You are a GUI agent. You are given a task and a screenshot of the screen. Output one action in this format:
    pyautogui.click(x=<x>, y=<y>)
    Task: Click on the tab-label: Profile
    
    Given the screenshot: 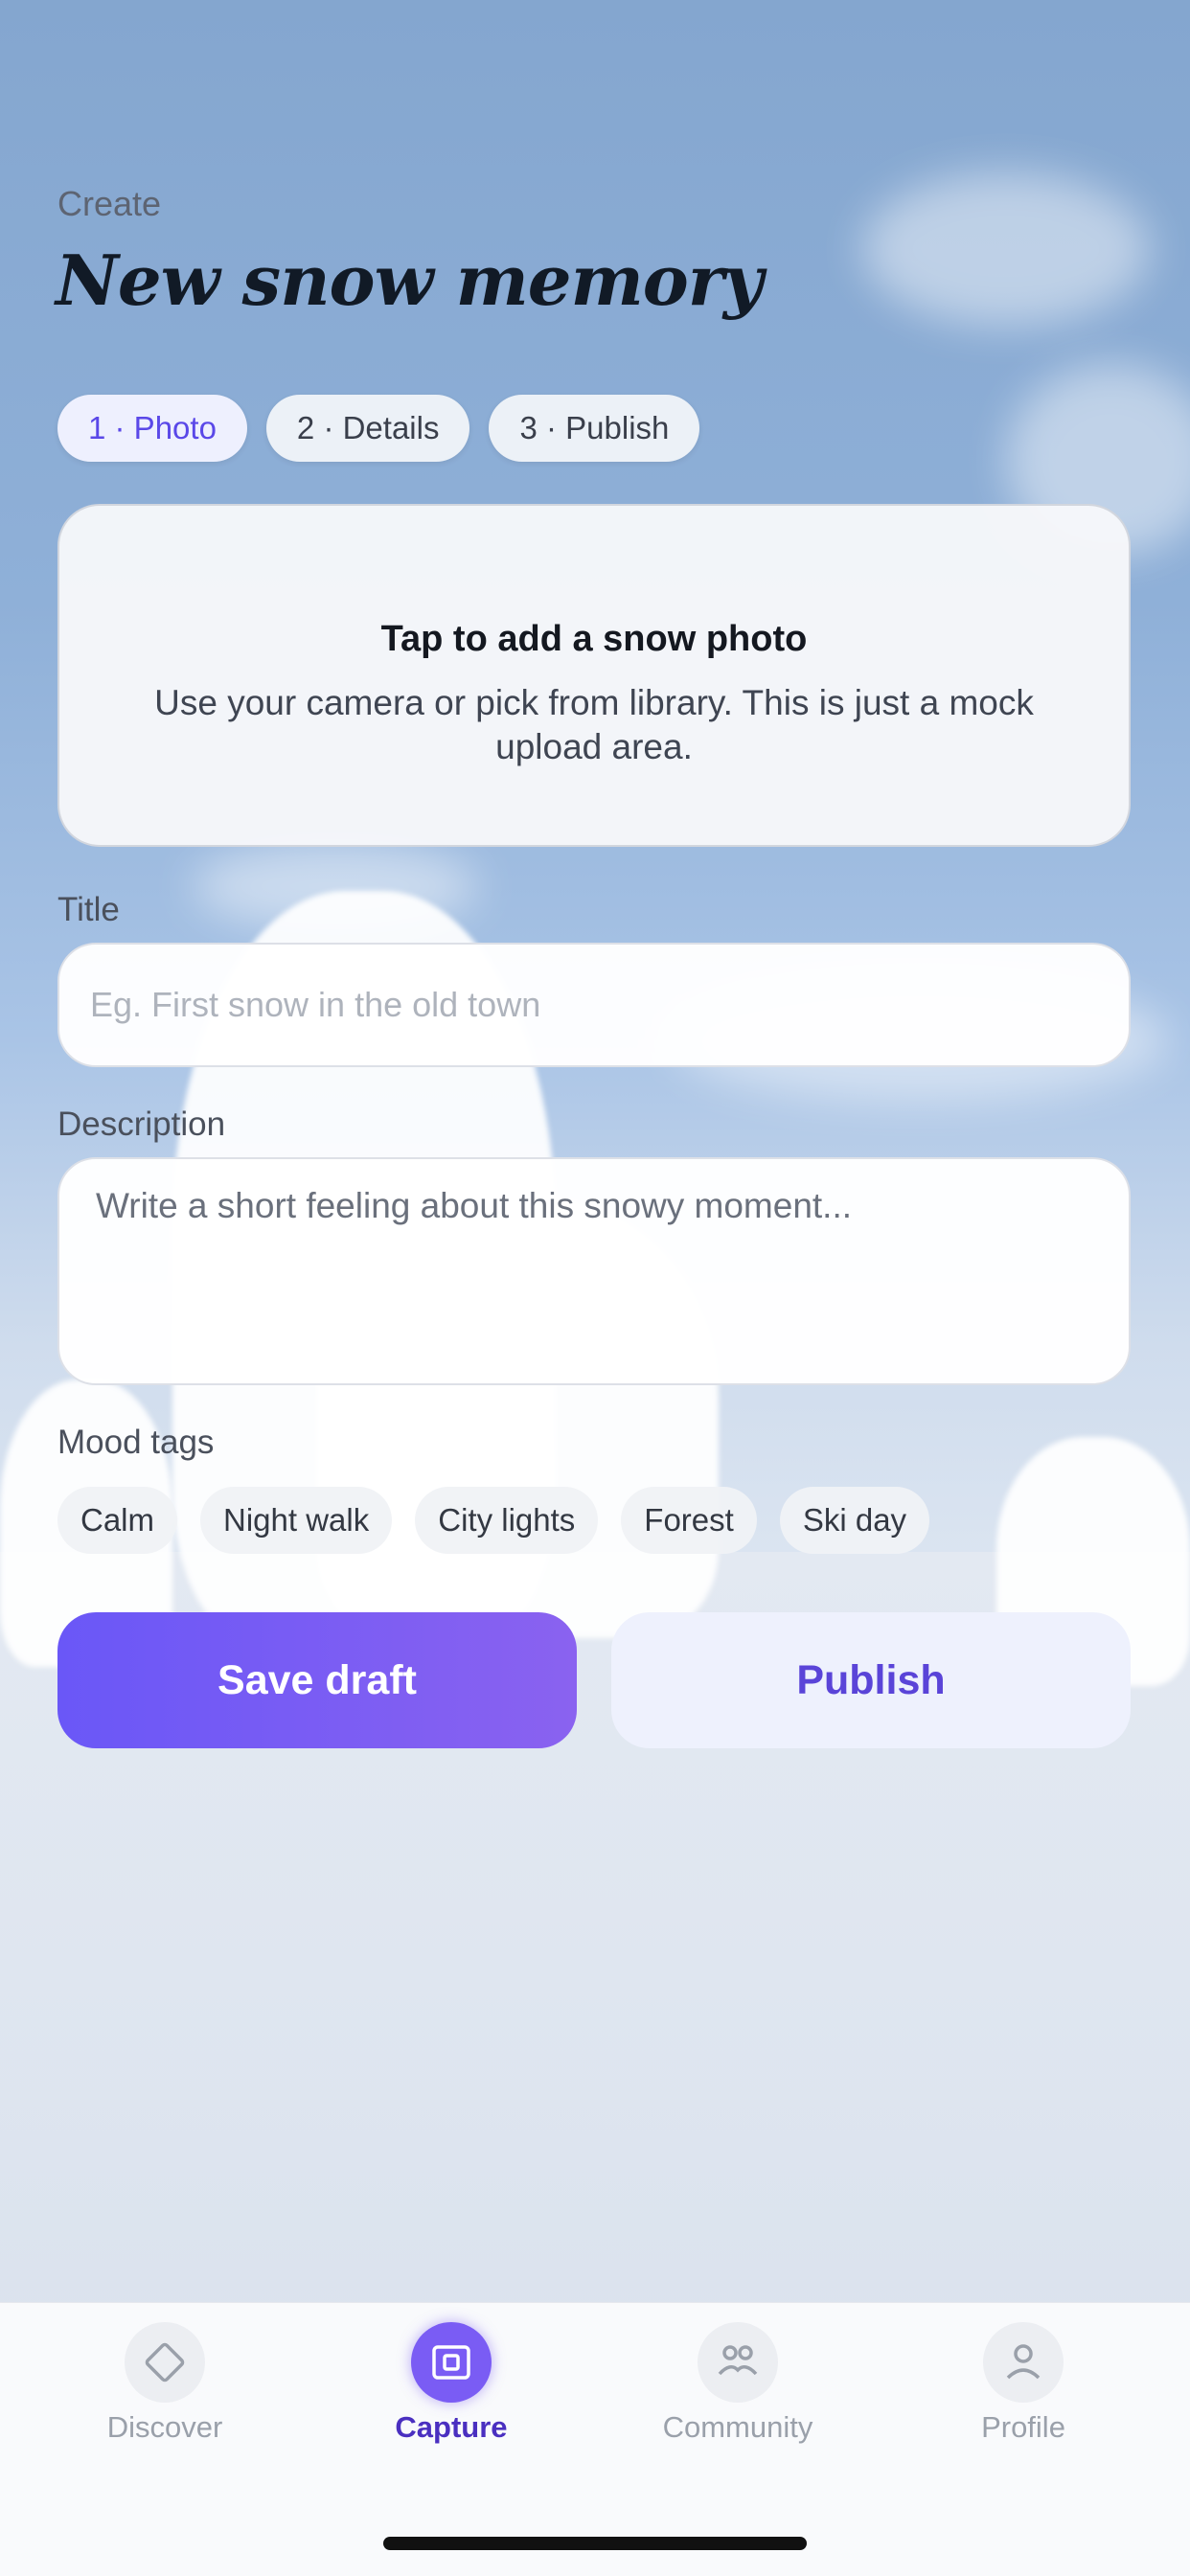 What is the action you would take?
    pyautogui.click(x=1023, y=2427)
    